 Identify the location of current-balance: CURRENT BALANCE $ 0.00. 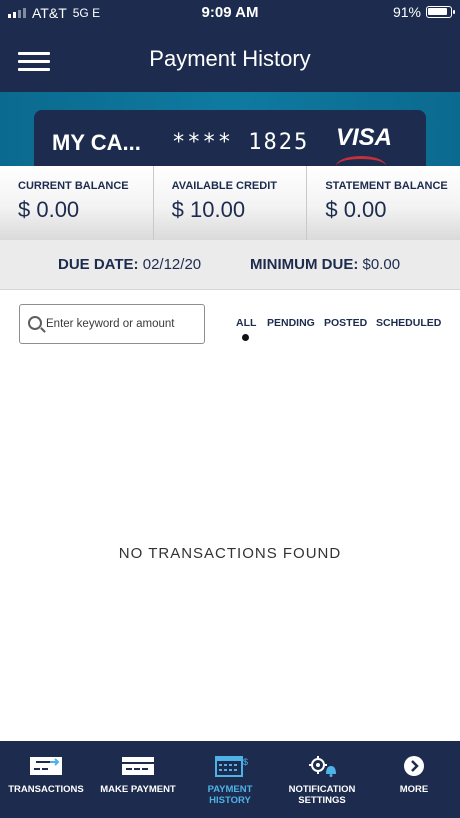
(76, 203).